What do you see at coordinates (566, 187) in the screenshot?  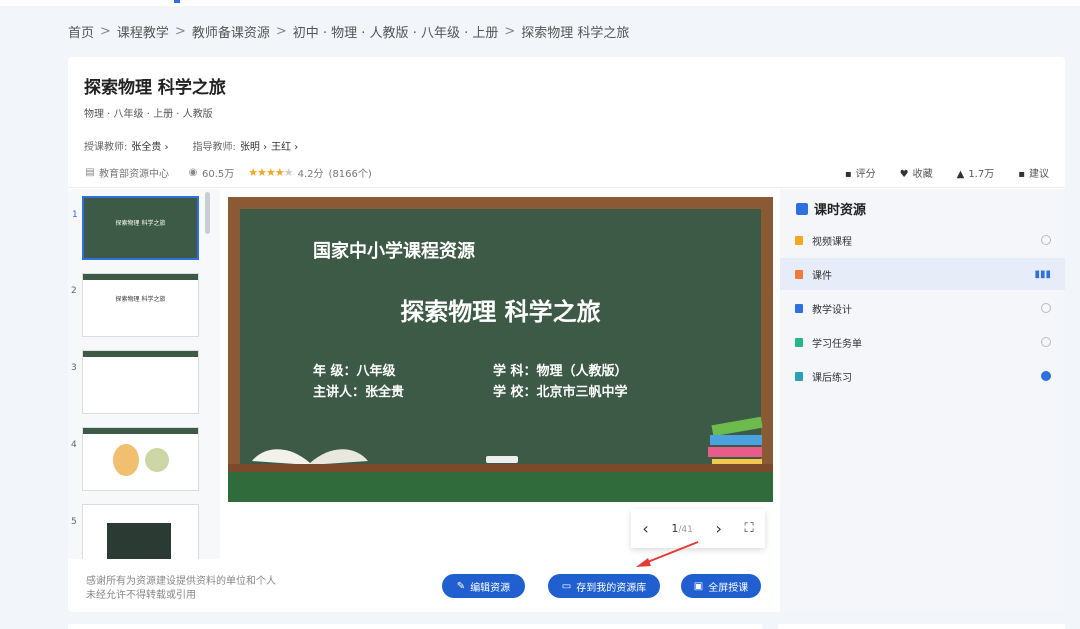 I see `divider` at bounding box center [566, 187].